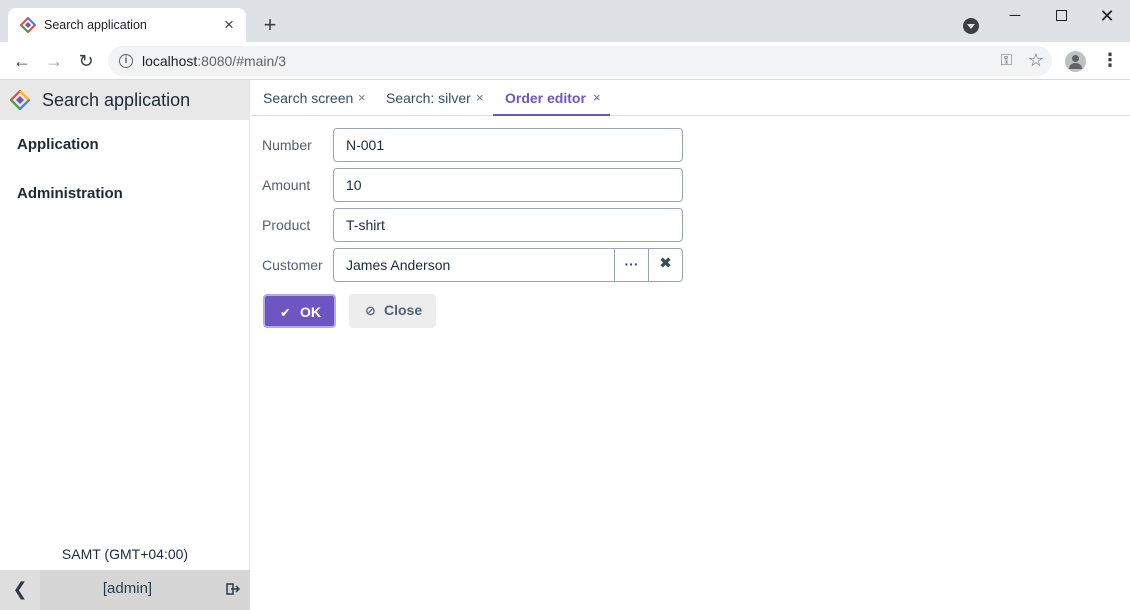 This screenshot has height=610, width=1130. I want to click on app-brand: Search application, so click(125, 100).